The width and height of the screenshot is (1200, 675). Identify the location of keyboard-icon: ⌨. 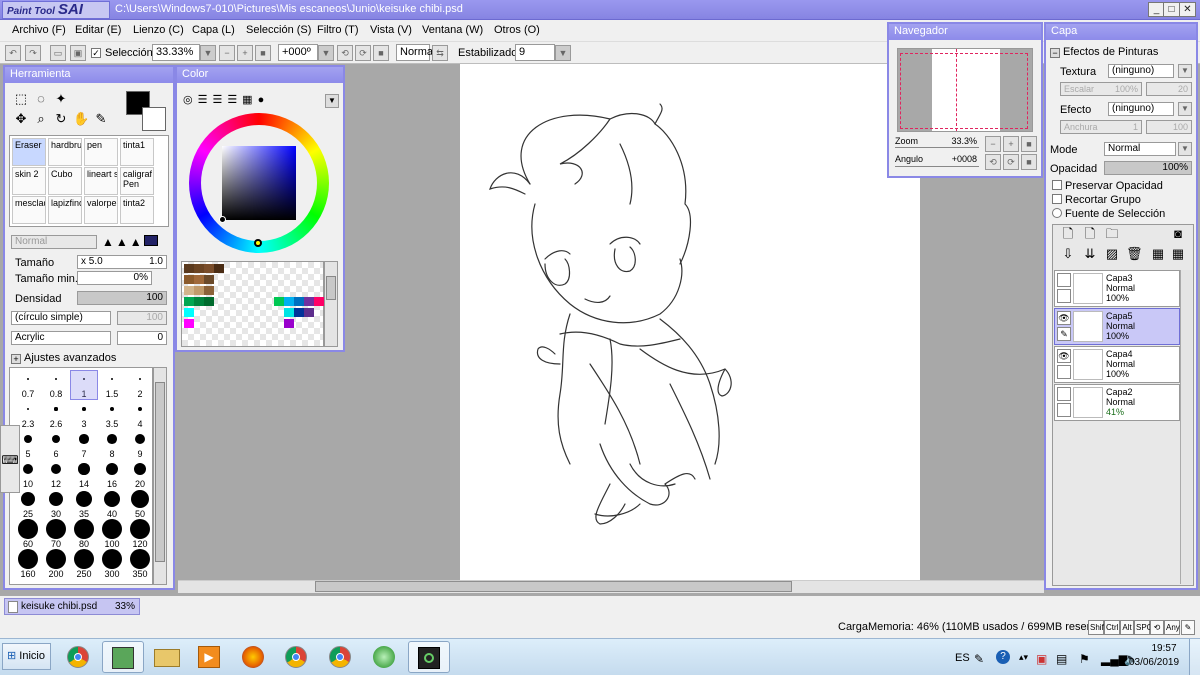
(10, 459).